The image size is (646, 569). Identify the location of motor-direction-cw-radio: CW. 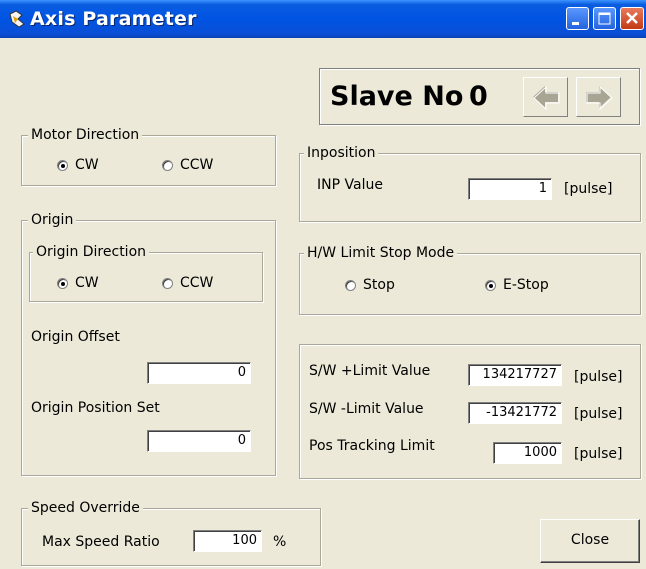
(78, 165).